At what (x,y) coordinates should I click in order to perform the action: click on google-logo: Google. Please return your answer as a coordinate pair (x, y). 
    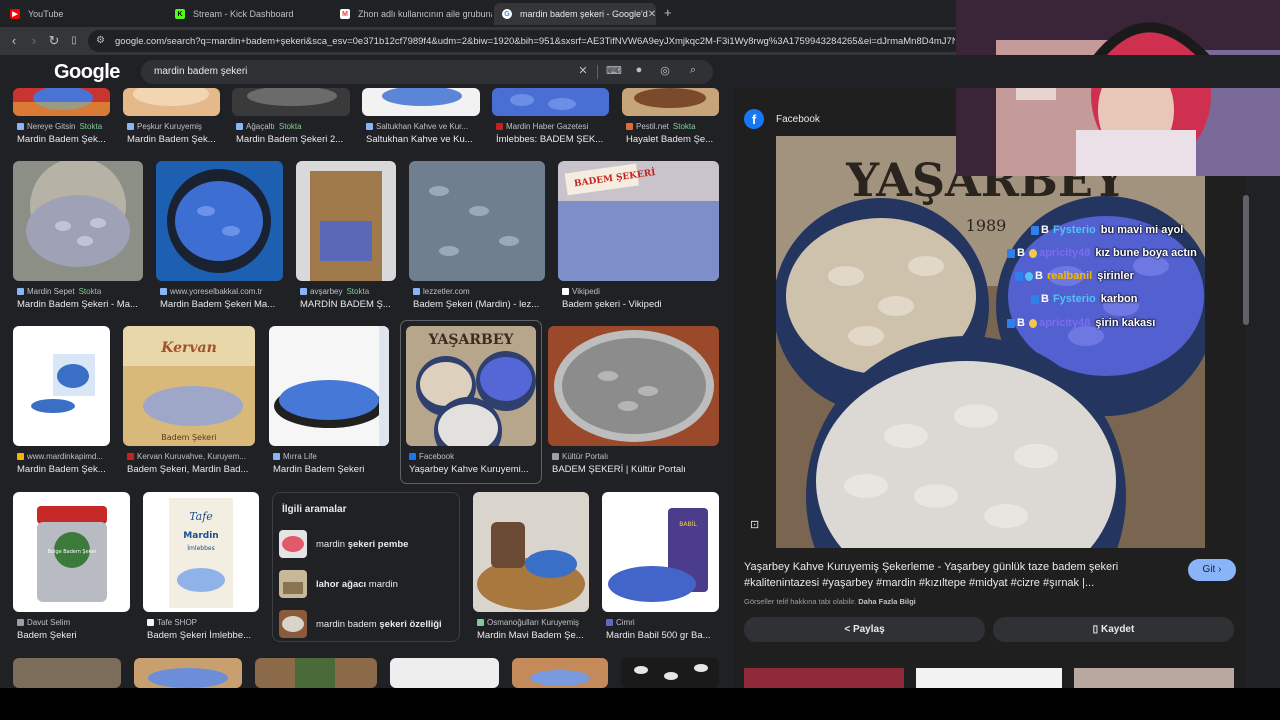
    Looking at the image, I should click on (87, 72).